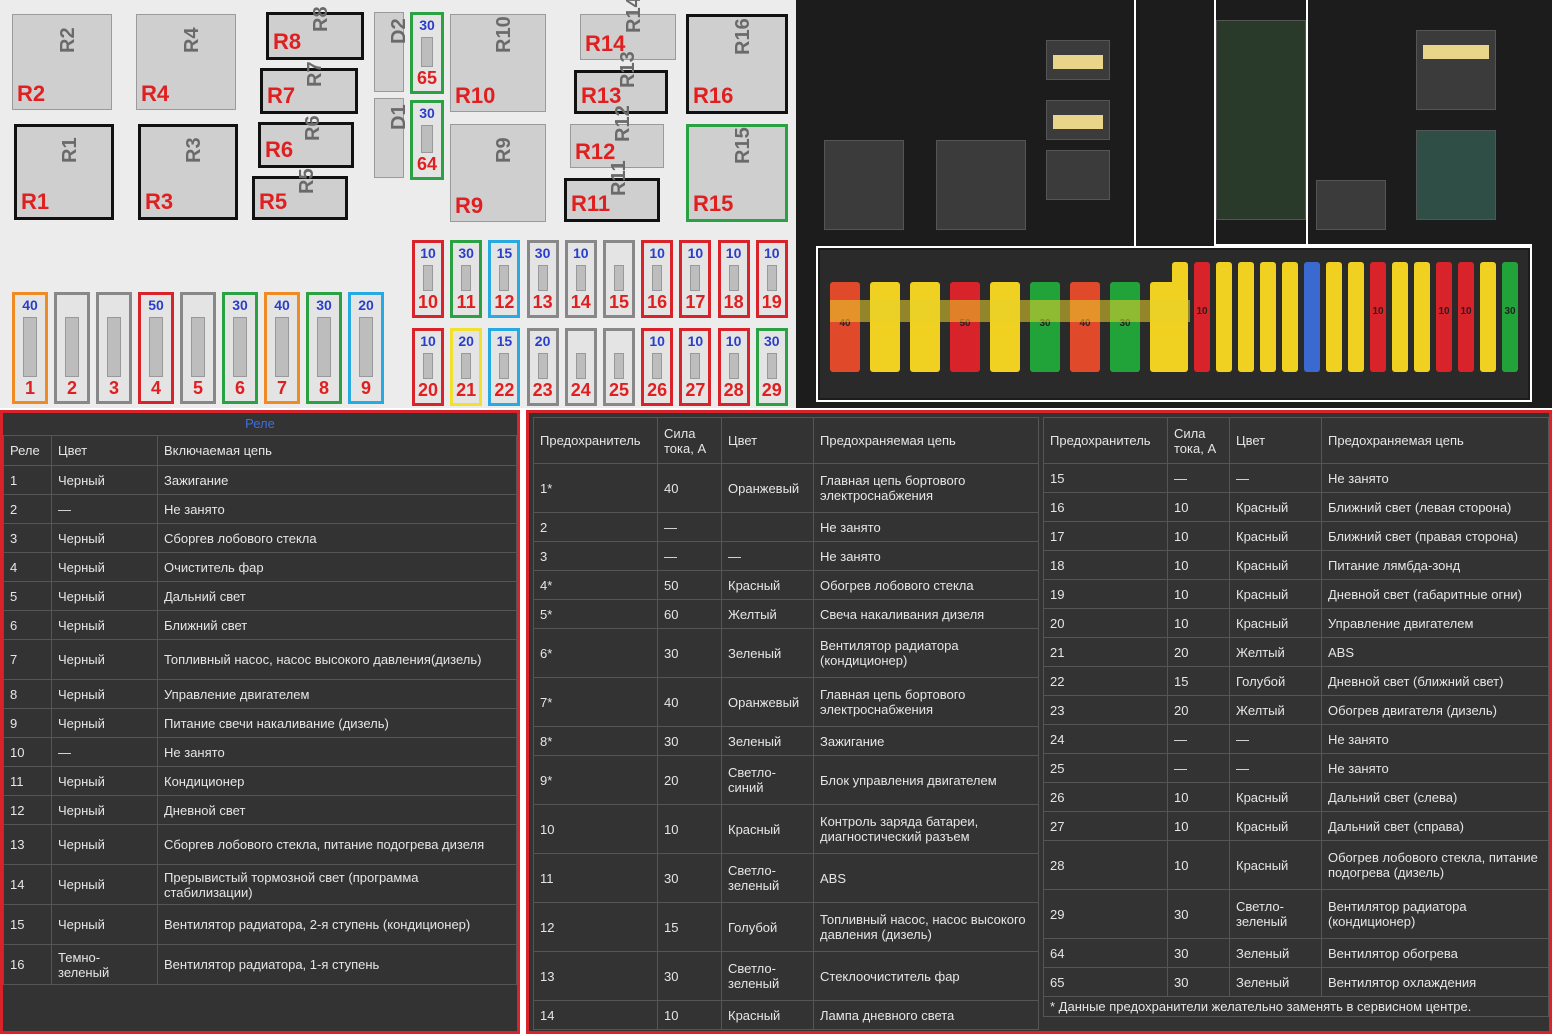 This screenshot has width=1552, height=1034. I want to click on table-cell: 2, so click(27, 509).